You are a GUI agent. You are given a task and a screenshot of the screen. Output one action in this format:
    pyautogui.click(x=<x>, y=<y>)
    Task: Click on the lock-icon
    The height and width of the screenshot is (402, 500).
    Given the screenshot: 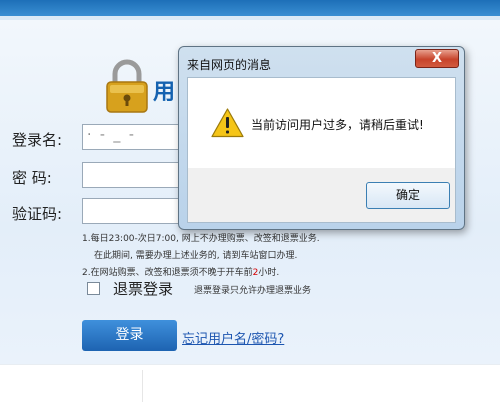 What is the action you would take?
    pyautogui.click(x=127, y=86)
    